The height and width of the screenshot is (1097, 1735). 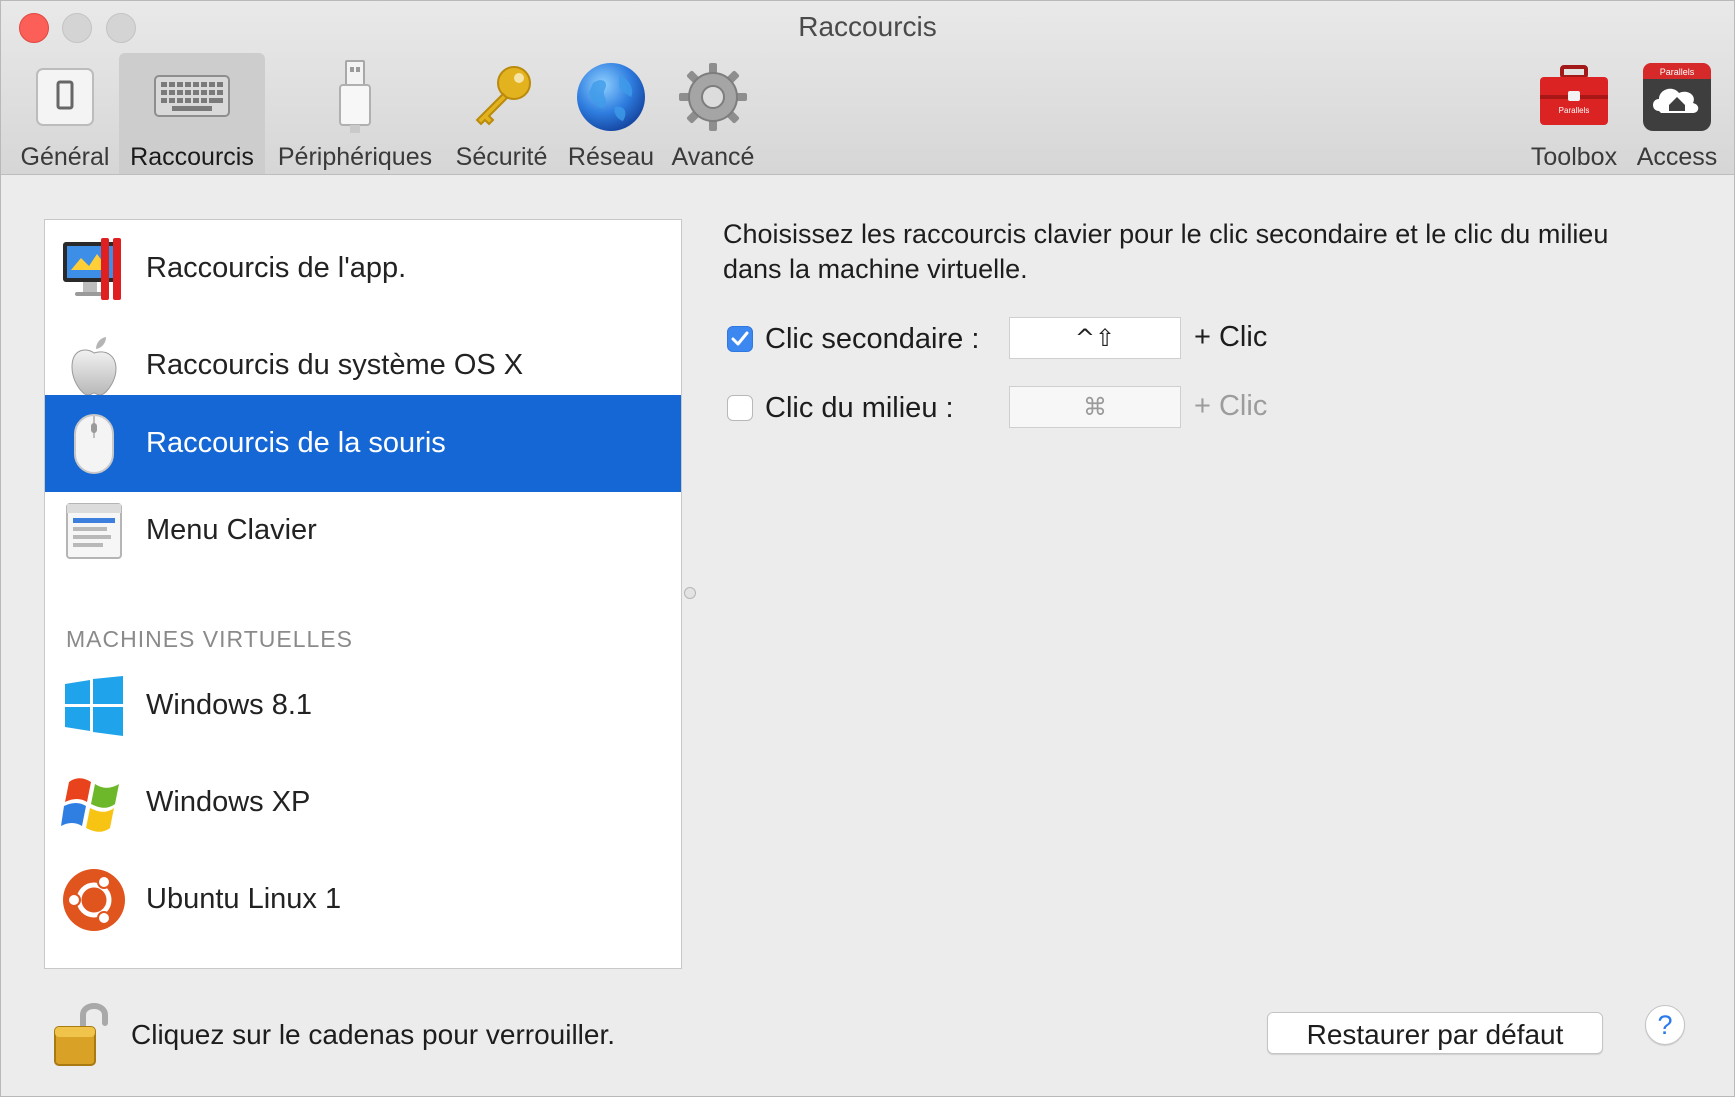 I want to click on sidebar-item-label: Raccourcis de la souris, so click(x=296, y=443).